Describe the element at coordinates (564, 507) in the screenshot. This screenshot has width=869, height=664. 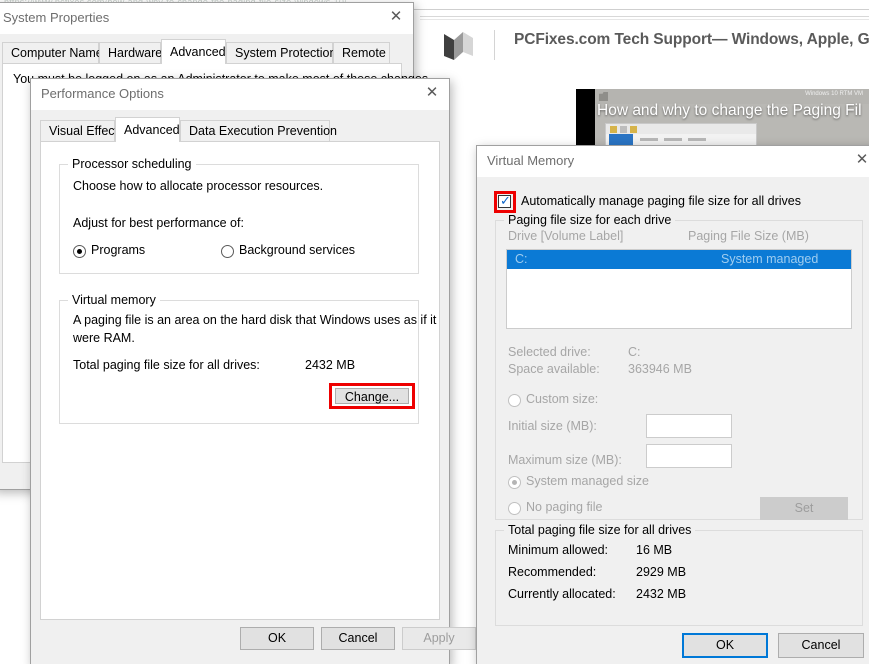
I see `radio-no-paging-file-label: No paging file` at that location.